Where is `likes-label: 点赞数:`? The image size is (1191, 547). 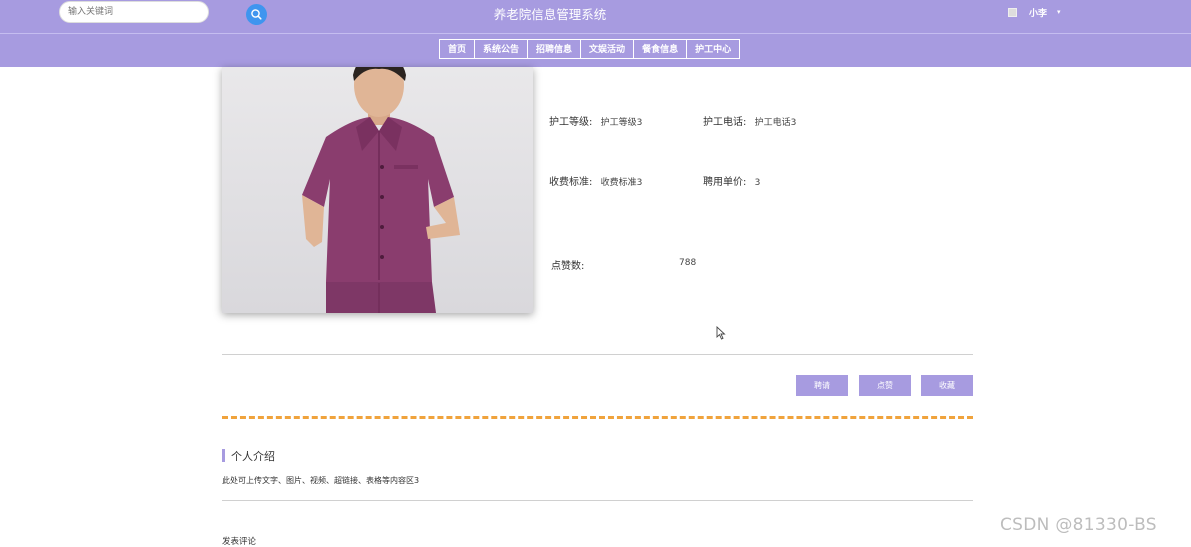
likes-label: 点赞数: is located at coordinates (568, 266).